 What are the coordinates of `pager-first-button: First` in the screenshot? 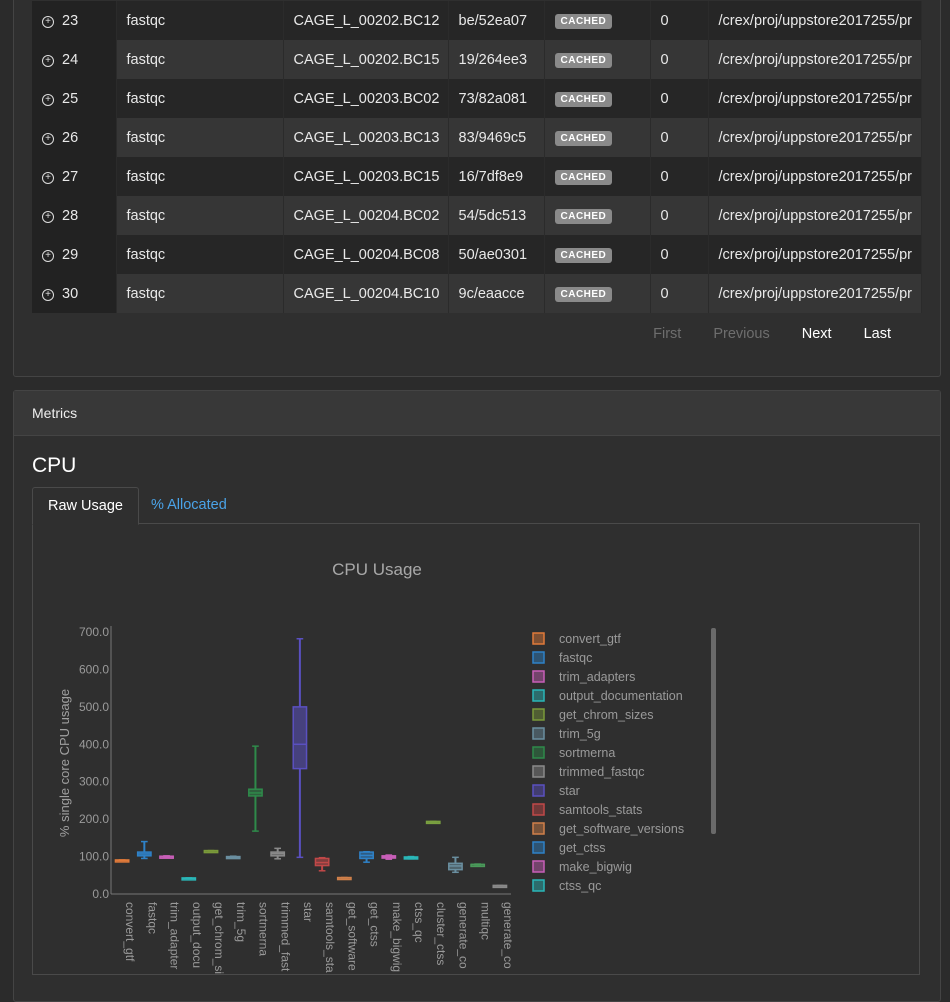 It's located at (667, 334).